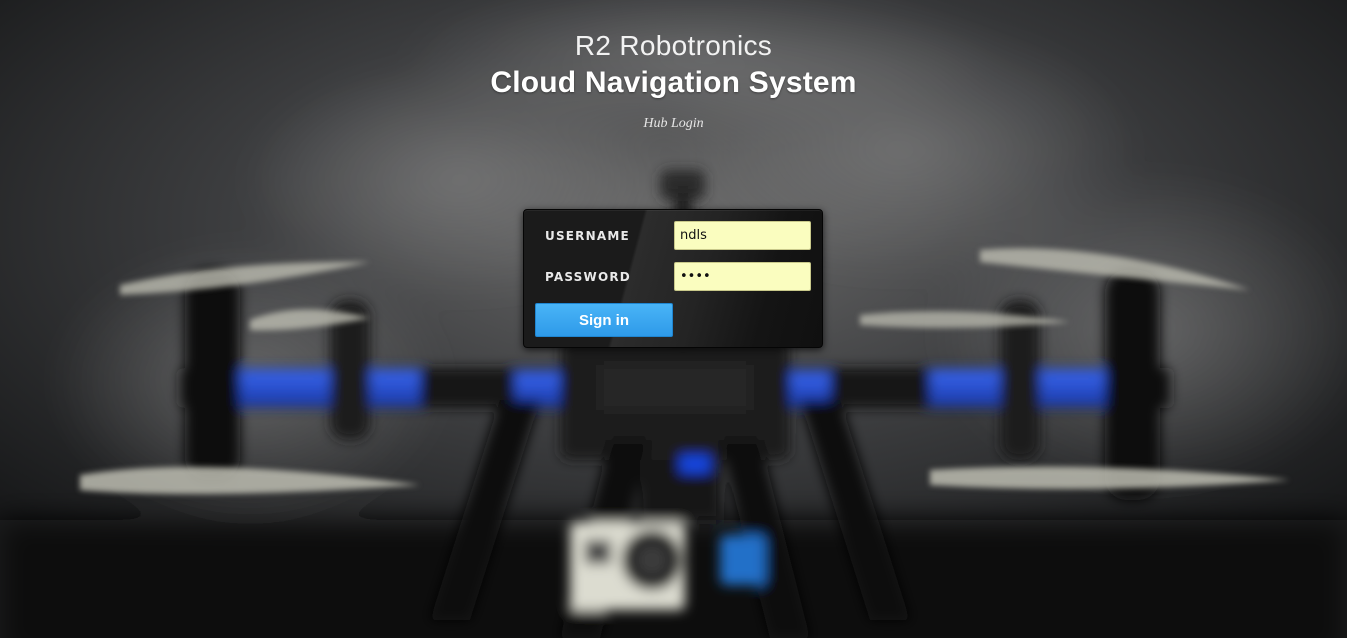 The height and width of the screenshot is (638, 1347). I want to click on brand-name: R2 Robotronics, so click(673, 45).